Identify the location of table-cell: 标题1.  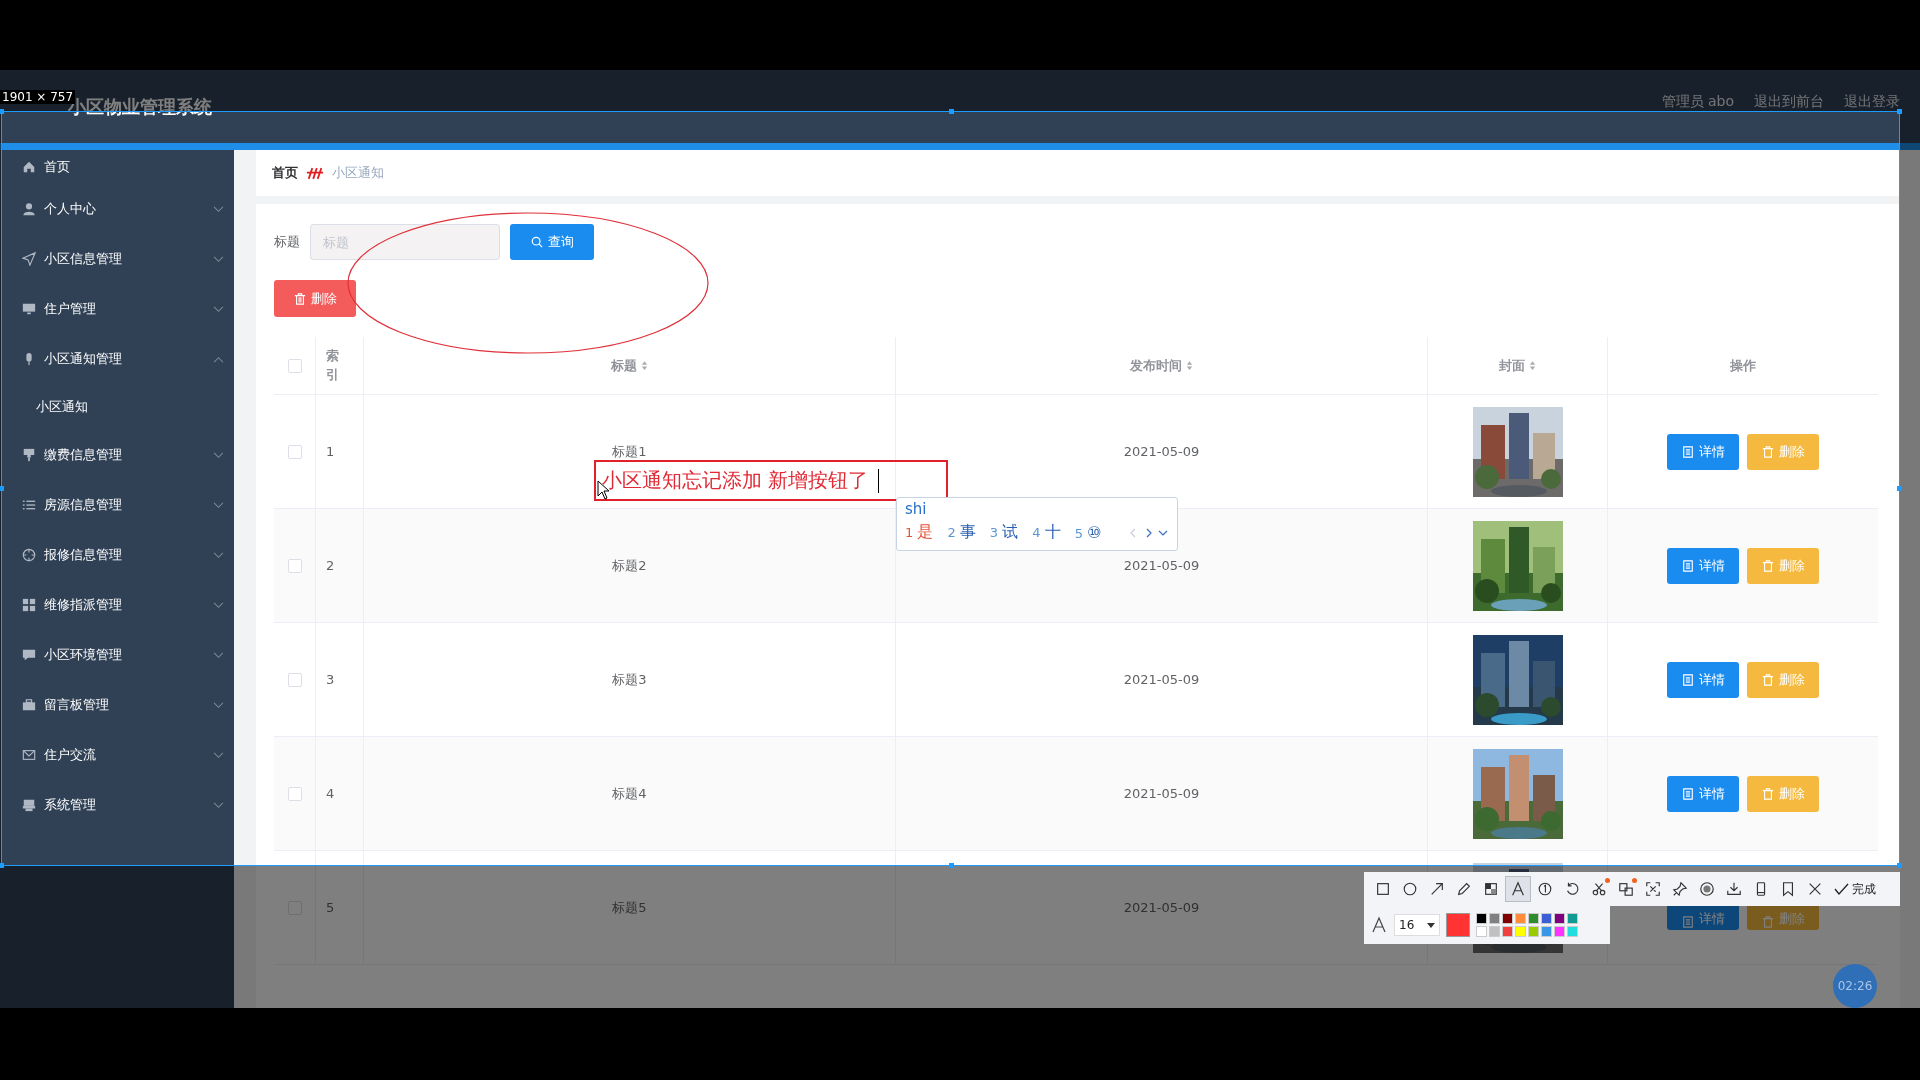
(629, 451).